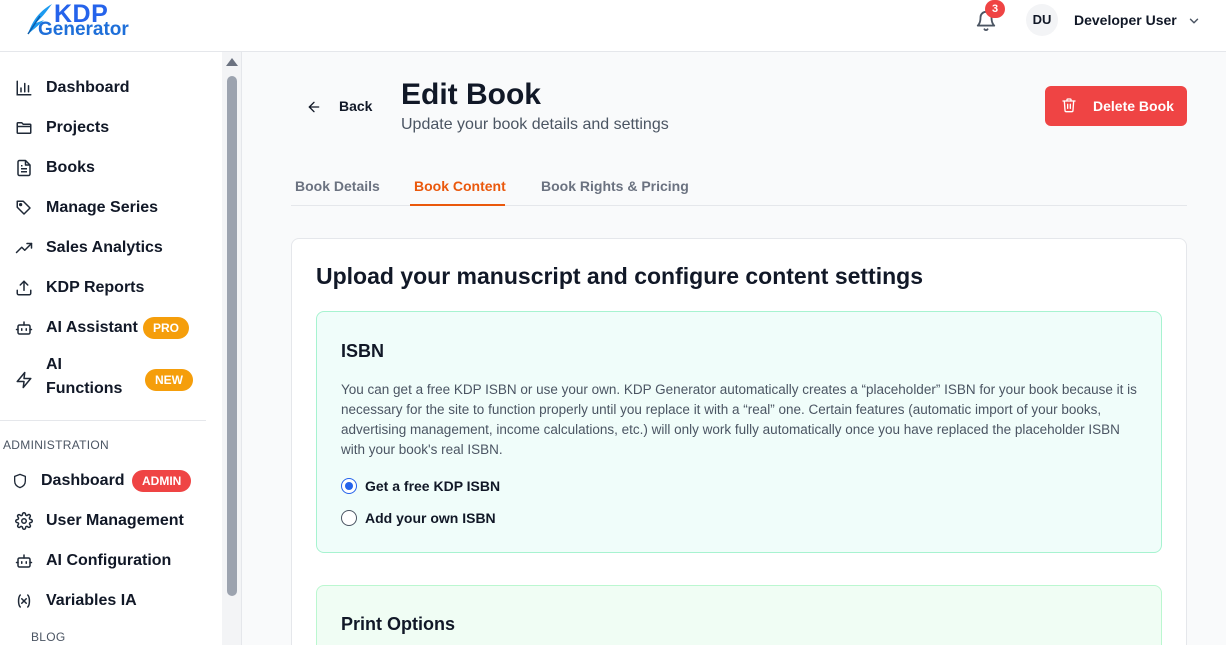  Describe the element at coordinates (349, 518) in the screenshot. I see `radio-button` at that location.